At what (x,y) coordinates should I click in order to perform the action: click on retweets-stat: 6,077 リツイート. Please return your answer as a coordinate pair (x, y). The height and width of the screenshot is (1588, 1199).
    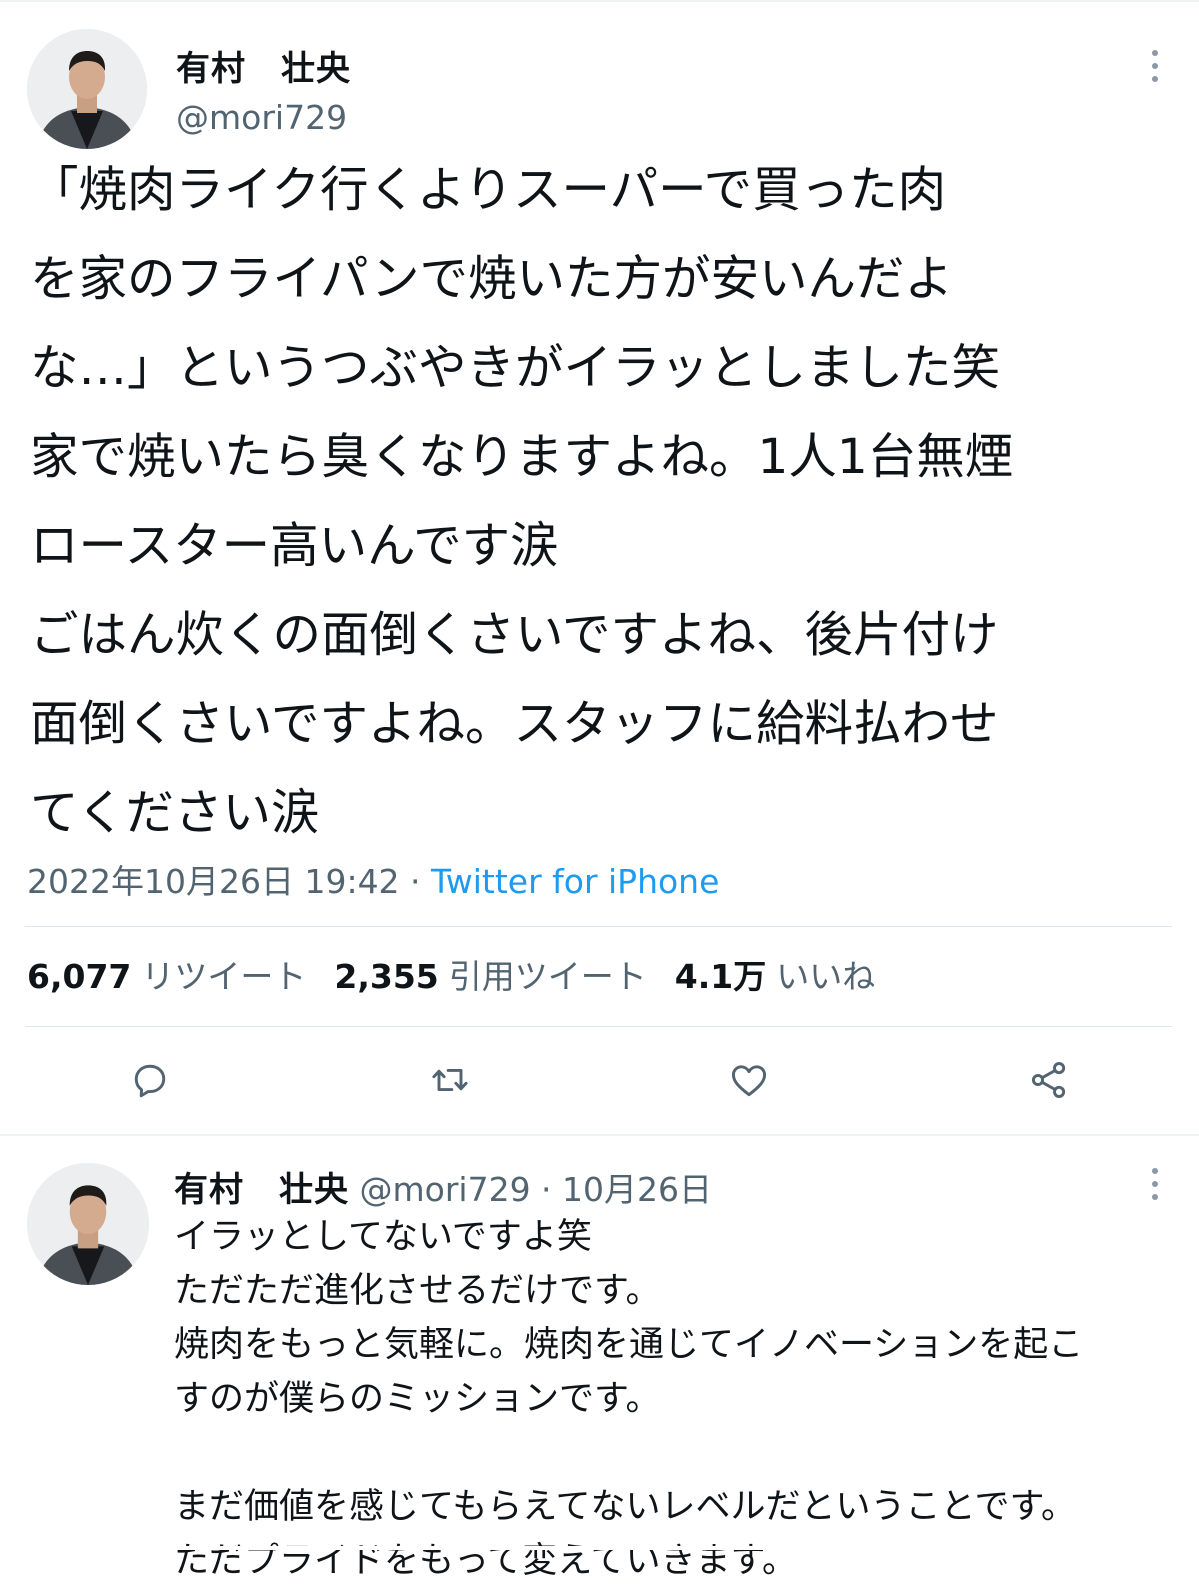
    Looking at the image, I should click on (166, 974).